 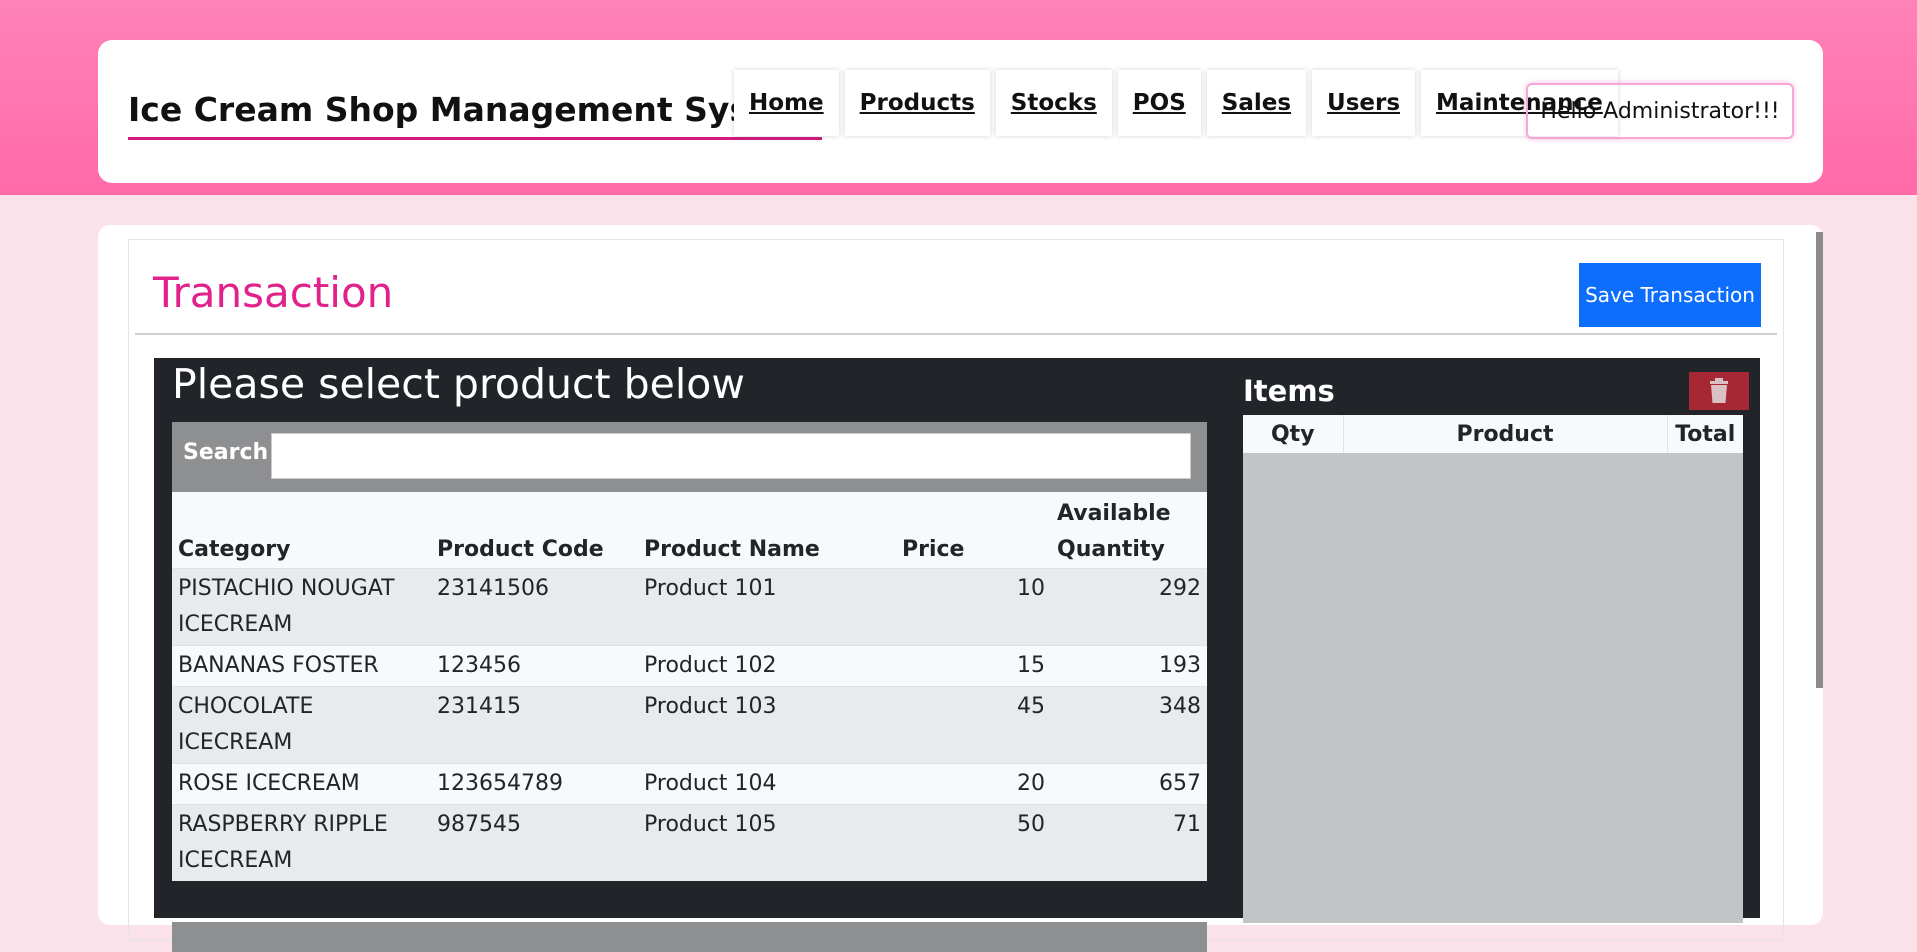 What do you see at coordinates (767, 530) in the screenshot?
I see `column-header-product-name: Product Name` at bounding box center [767, 530].